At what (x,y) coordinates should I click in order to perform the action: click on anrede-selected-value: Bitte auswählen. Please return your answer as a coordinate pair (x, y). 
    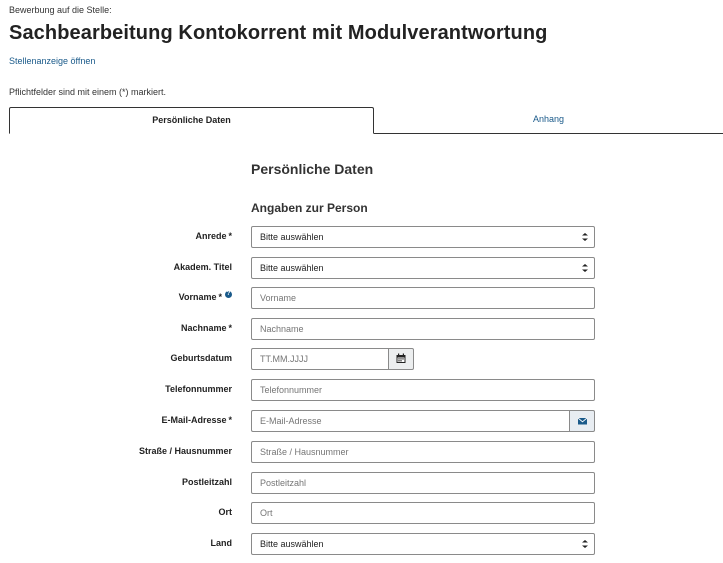
    Looking at the image, I should click on (292, 237).